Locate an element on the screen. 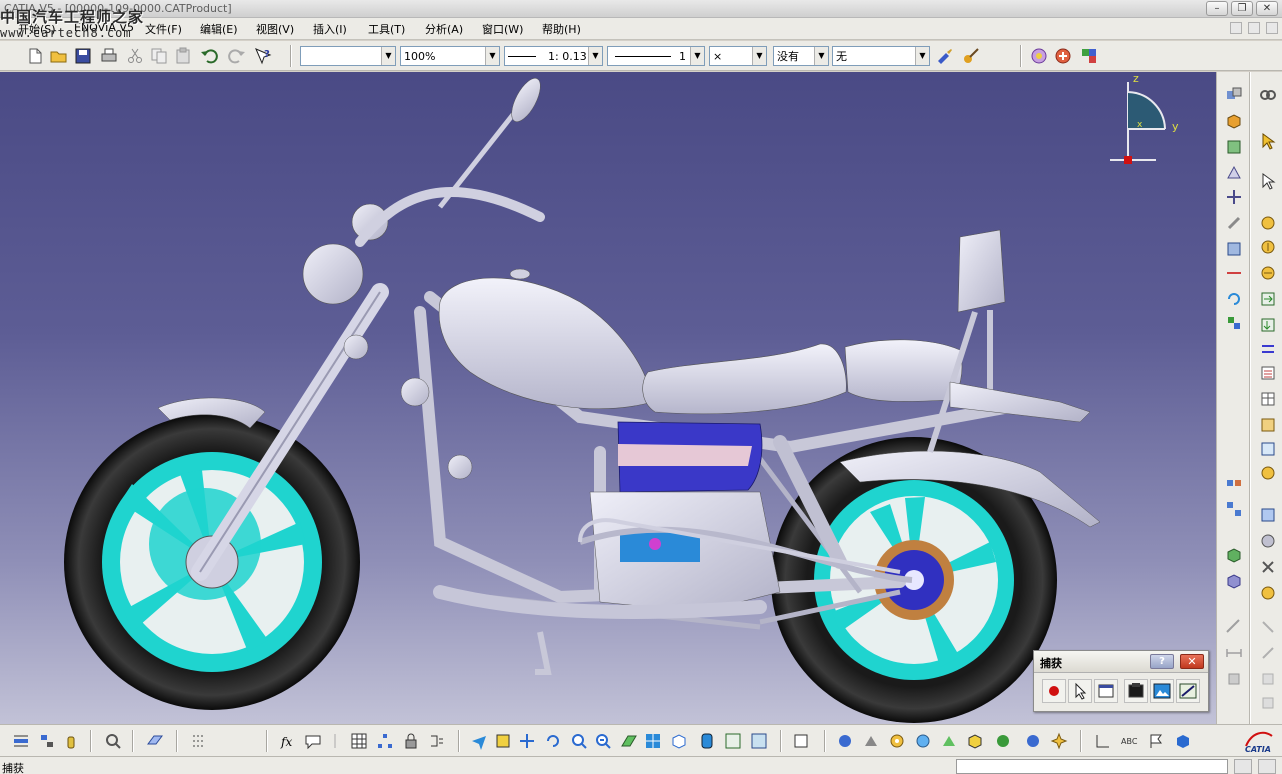 The width and height of the screenshot is (1282, 774). reuse-pattern-icon is located at coordinates (1234, 509).